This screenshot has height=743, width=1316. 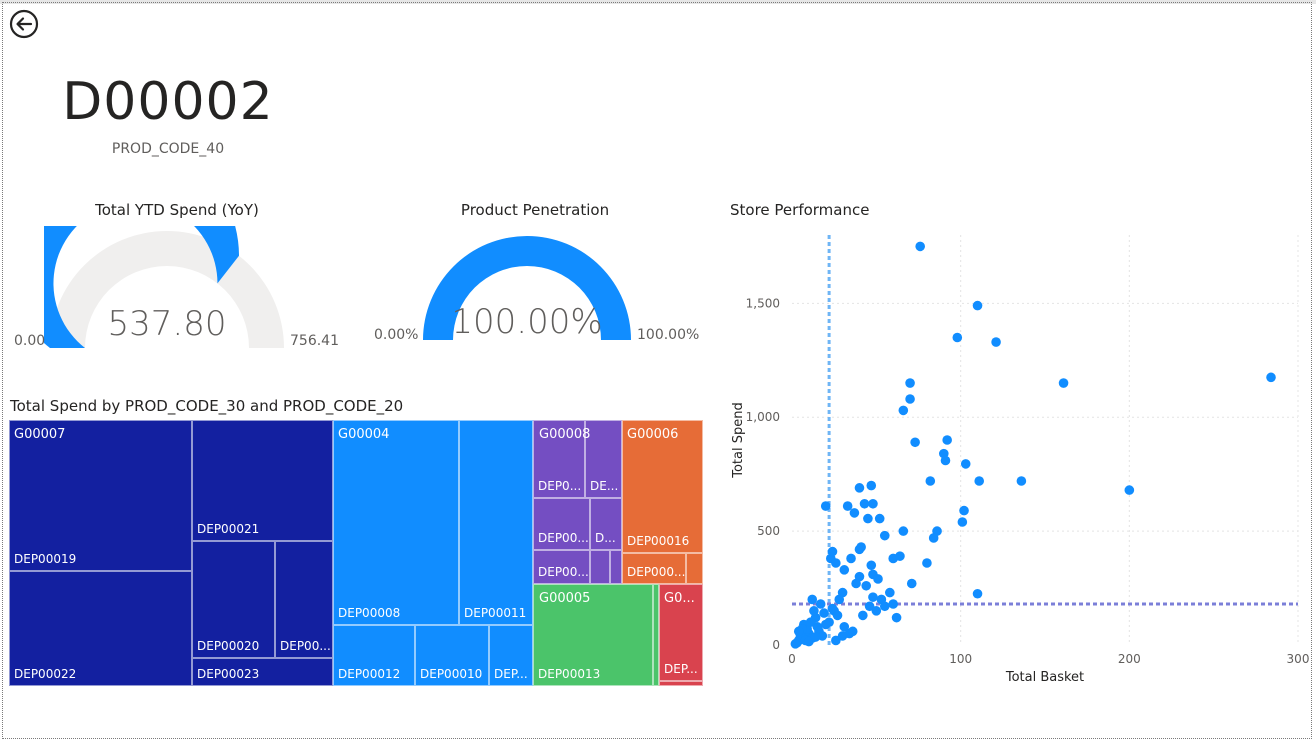 I want to click on card-subtitle: PROD_CODE_40, so click(x=168, y=149).